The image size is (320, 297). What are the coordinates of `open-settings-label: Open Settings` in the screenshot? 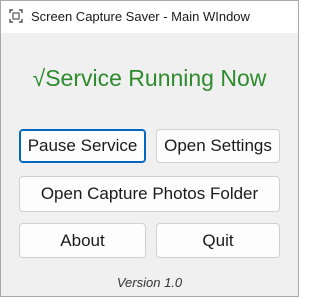 It's located at (218, 145).